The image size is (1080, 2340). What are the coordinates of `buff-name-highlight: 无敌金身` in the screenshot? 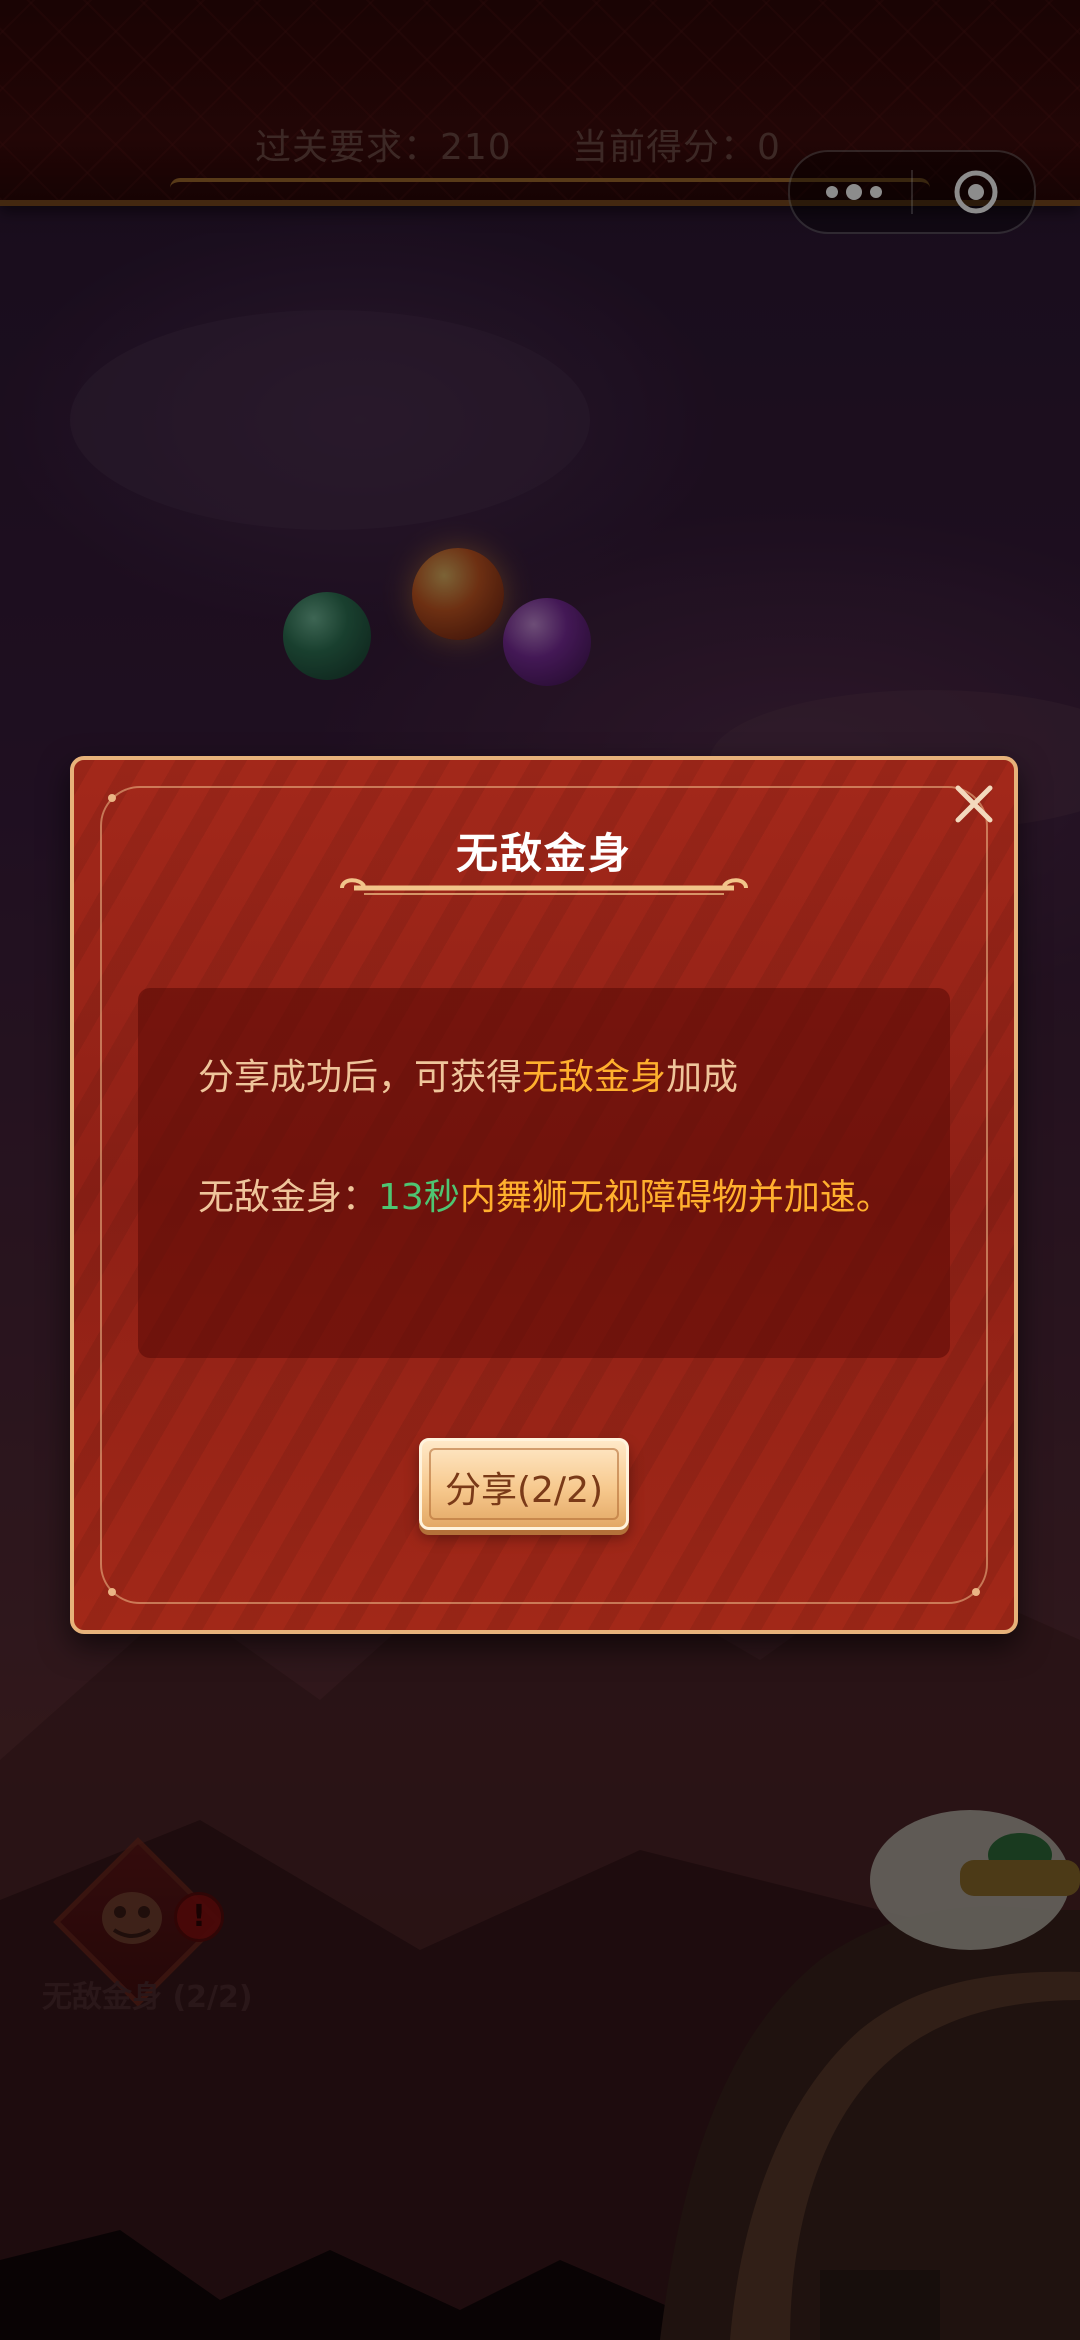 It's located at (594, 1077).